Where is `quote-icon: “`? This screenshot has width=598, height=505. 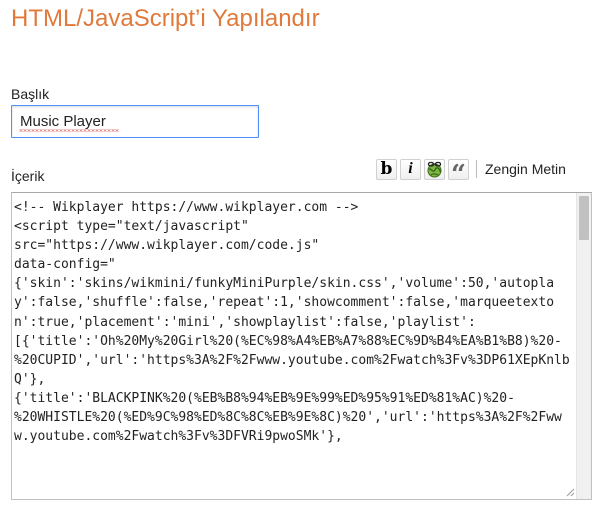 quote-icon: “ is located at coordinates (458, 175).